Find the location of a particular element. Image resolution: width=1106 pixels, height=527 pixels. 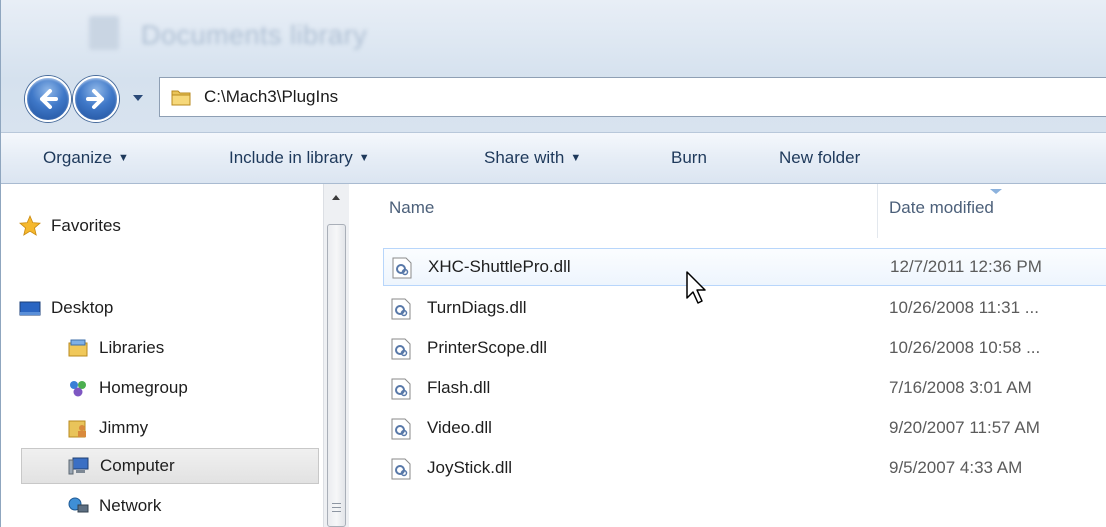

address-bar: C:\Mach3\PlugIns is located at coordinates (632, 97).